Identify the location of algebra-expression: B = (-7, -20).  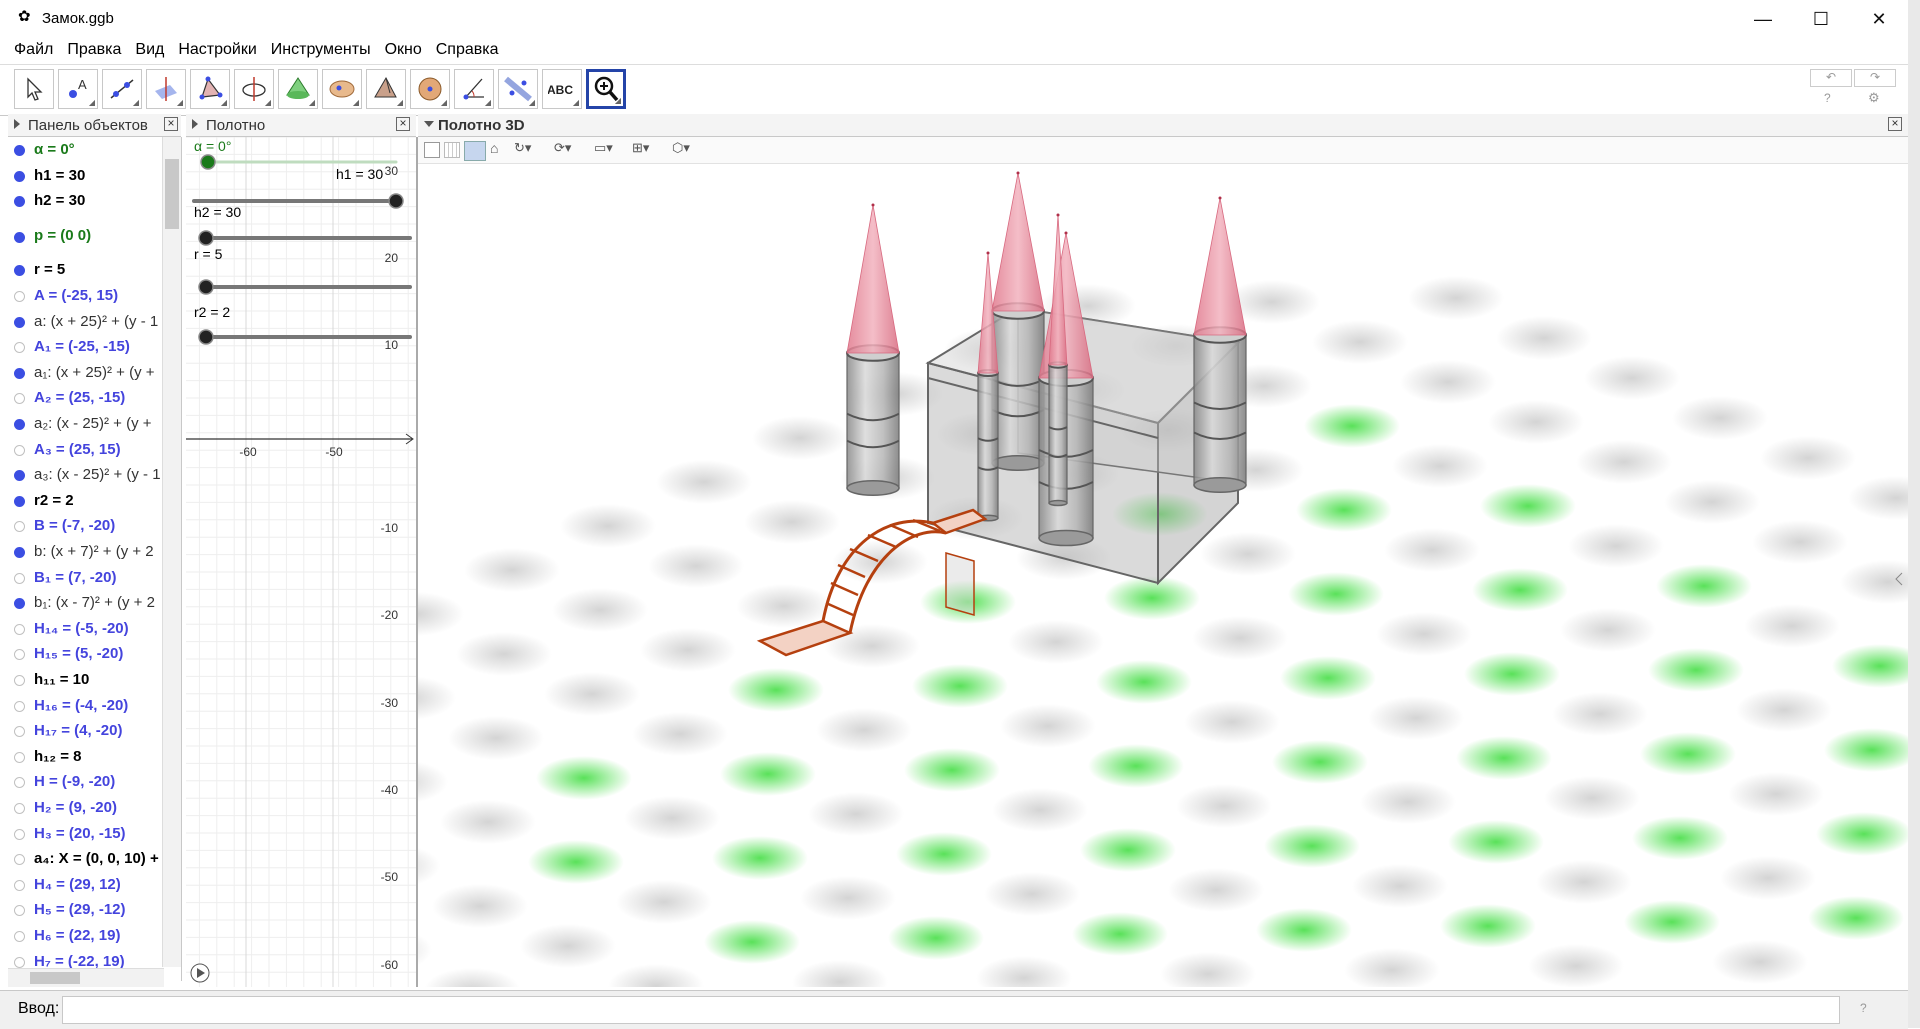
(74, 525).